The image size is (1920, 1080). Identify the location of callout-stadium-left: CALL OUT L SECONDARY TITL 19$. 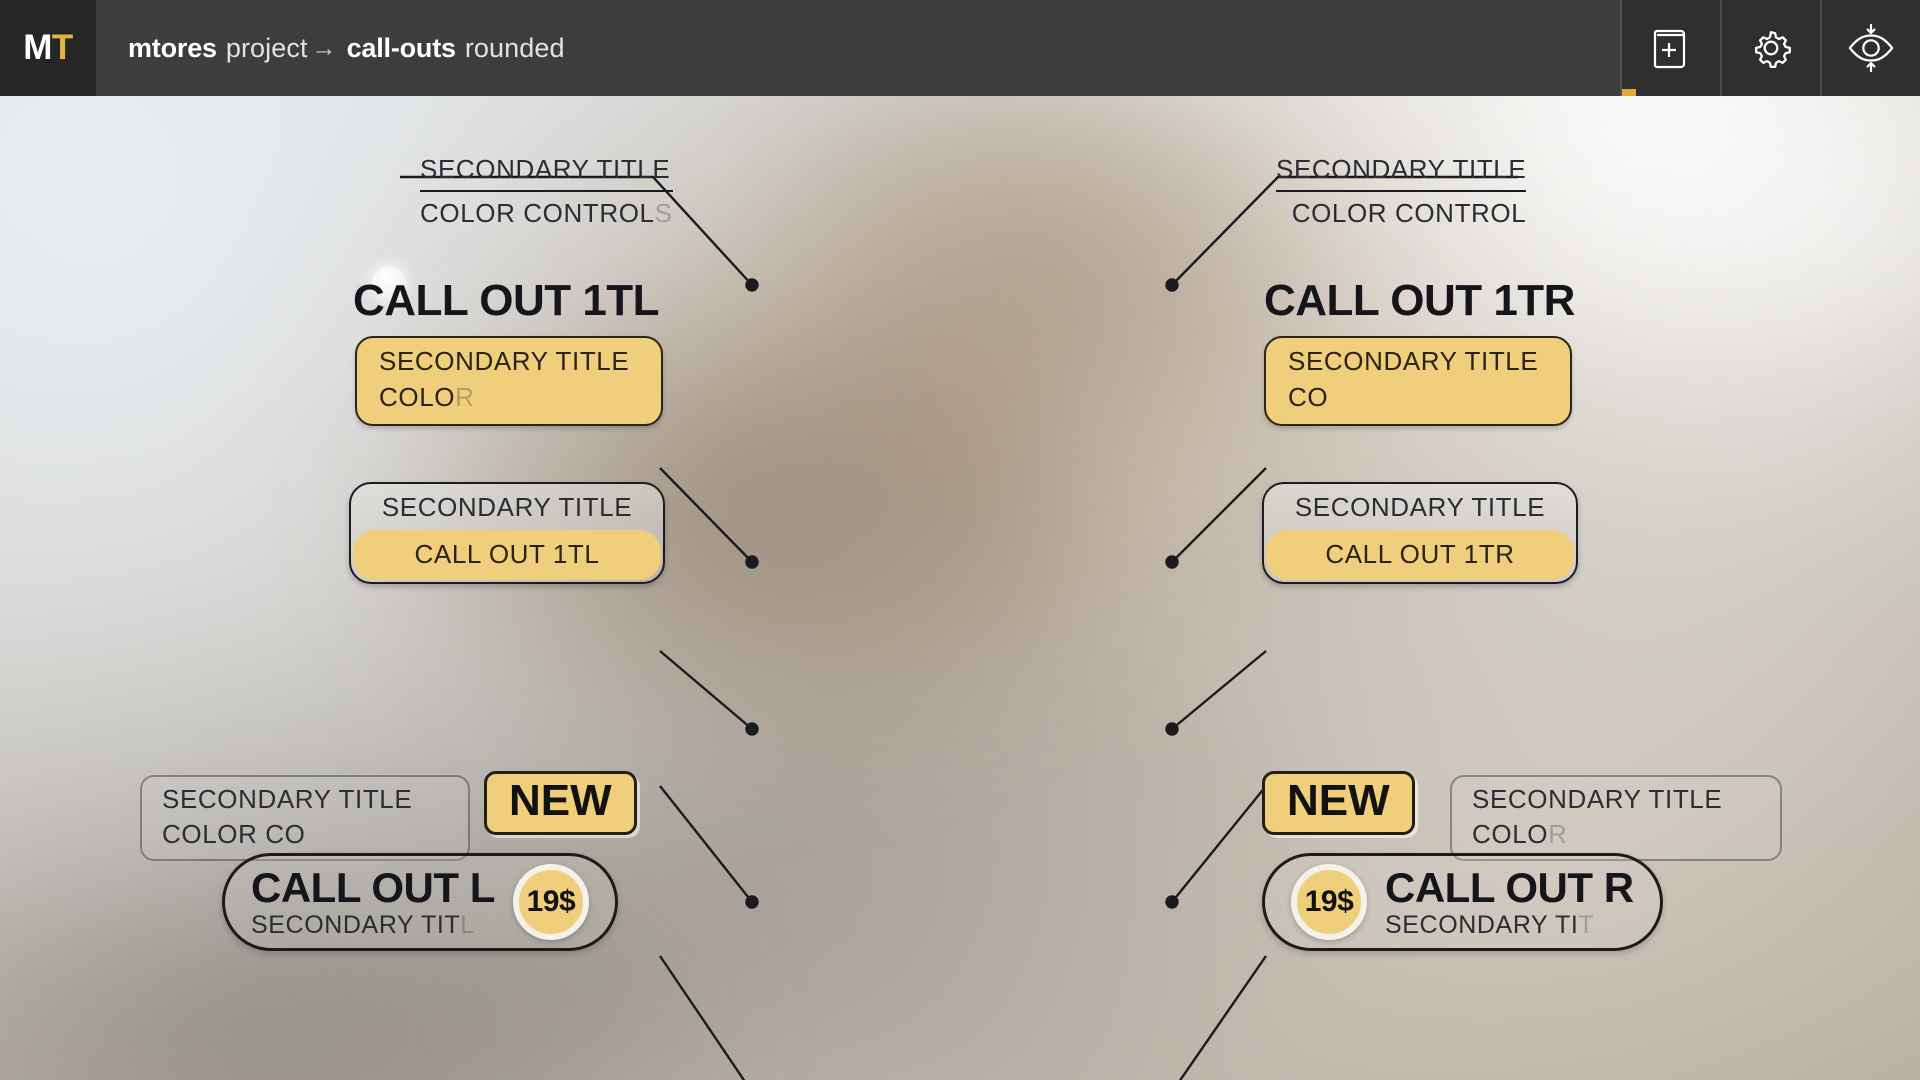
(420, 902).